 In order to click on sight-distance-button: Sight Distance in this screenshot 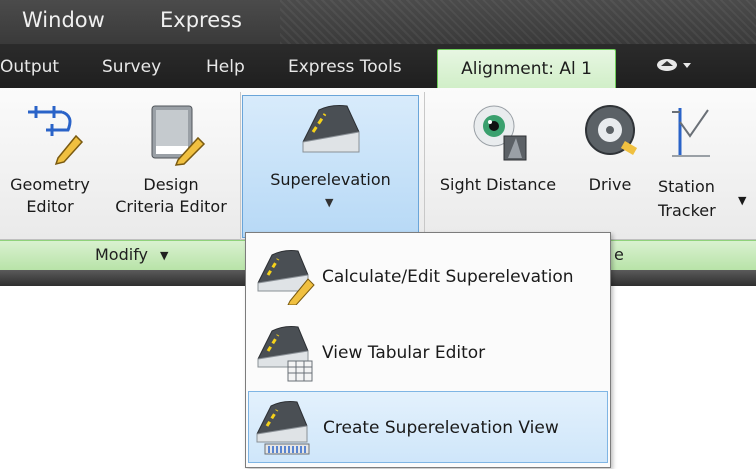, I will do `click(498, 150)`.